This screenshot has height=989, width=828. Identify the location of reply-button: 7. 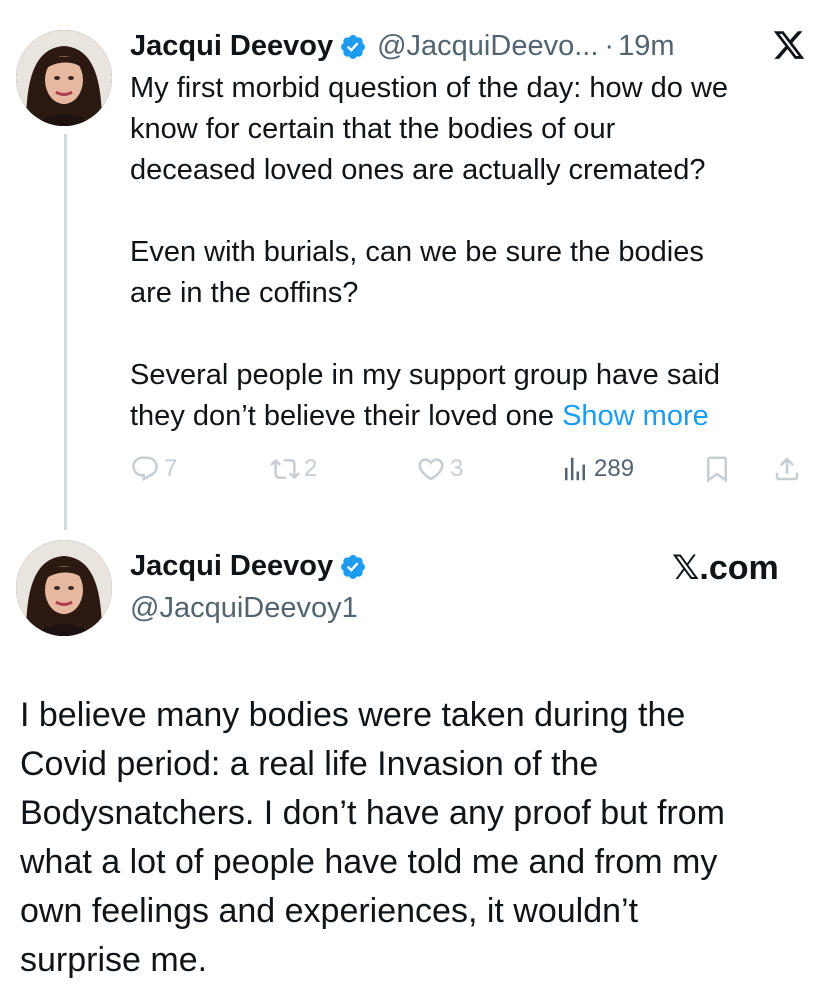
(153, 469).